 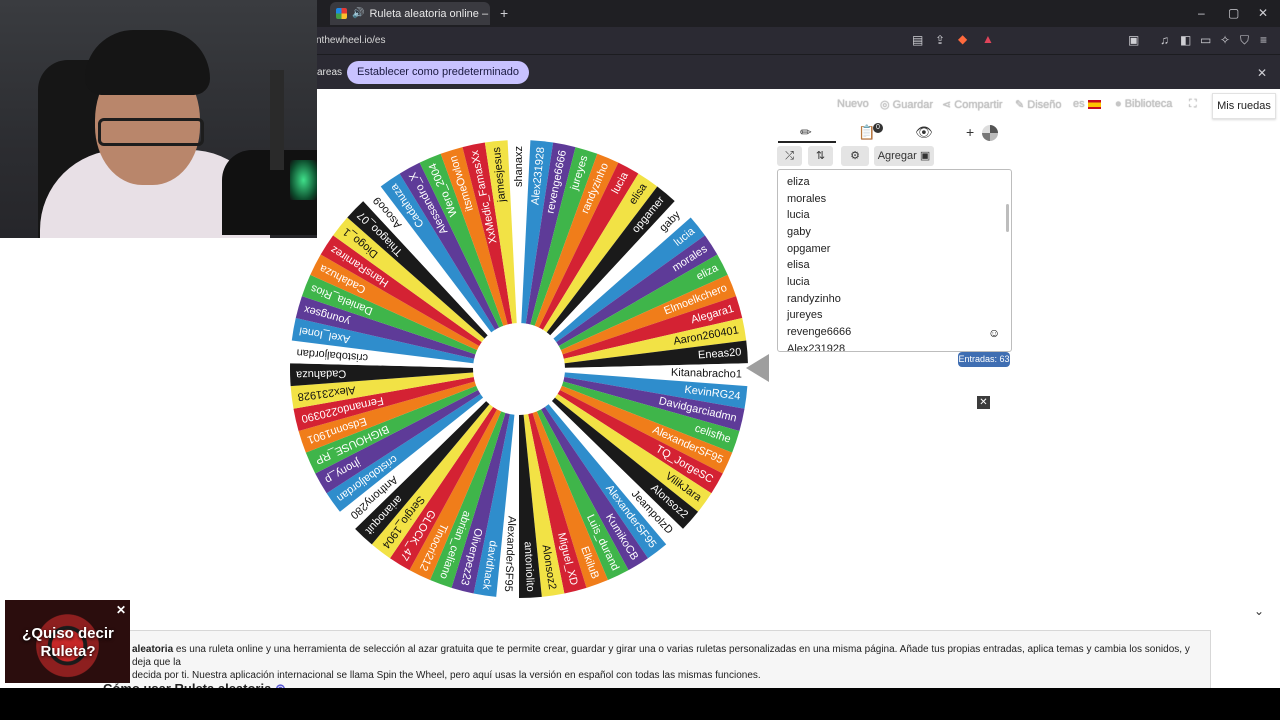 I want to click on menu-icon: ≡, so click(x=1263, y=40).